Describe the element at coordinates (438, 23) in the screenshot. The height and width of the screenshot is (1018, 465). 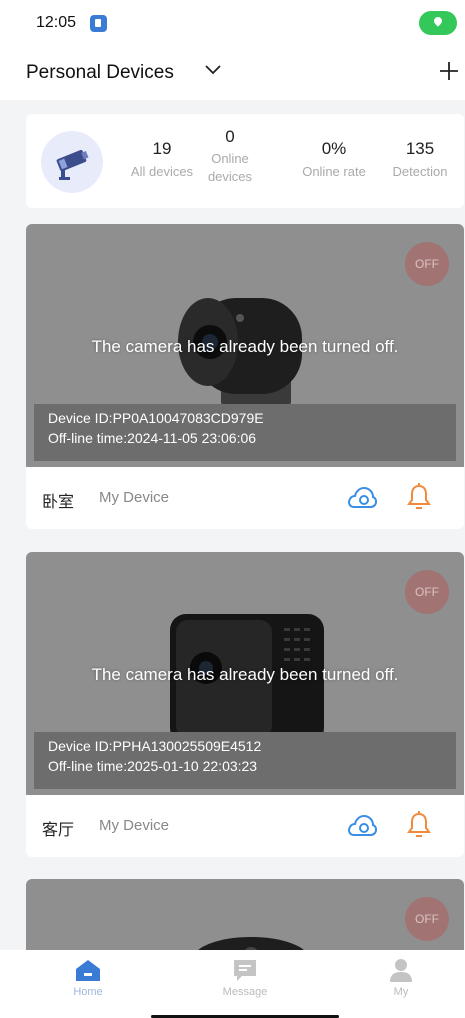
I see `location-indicator-icon` at that location.